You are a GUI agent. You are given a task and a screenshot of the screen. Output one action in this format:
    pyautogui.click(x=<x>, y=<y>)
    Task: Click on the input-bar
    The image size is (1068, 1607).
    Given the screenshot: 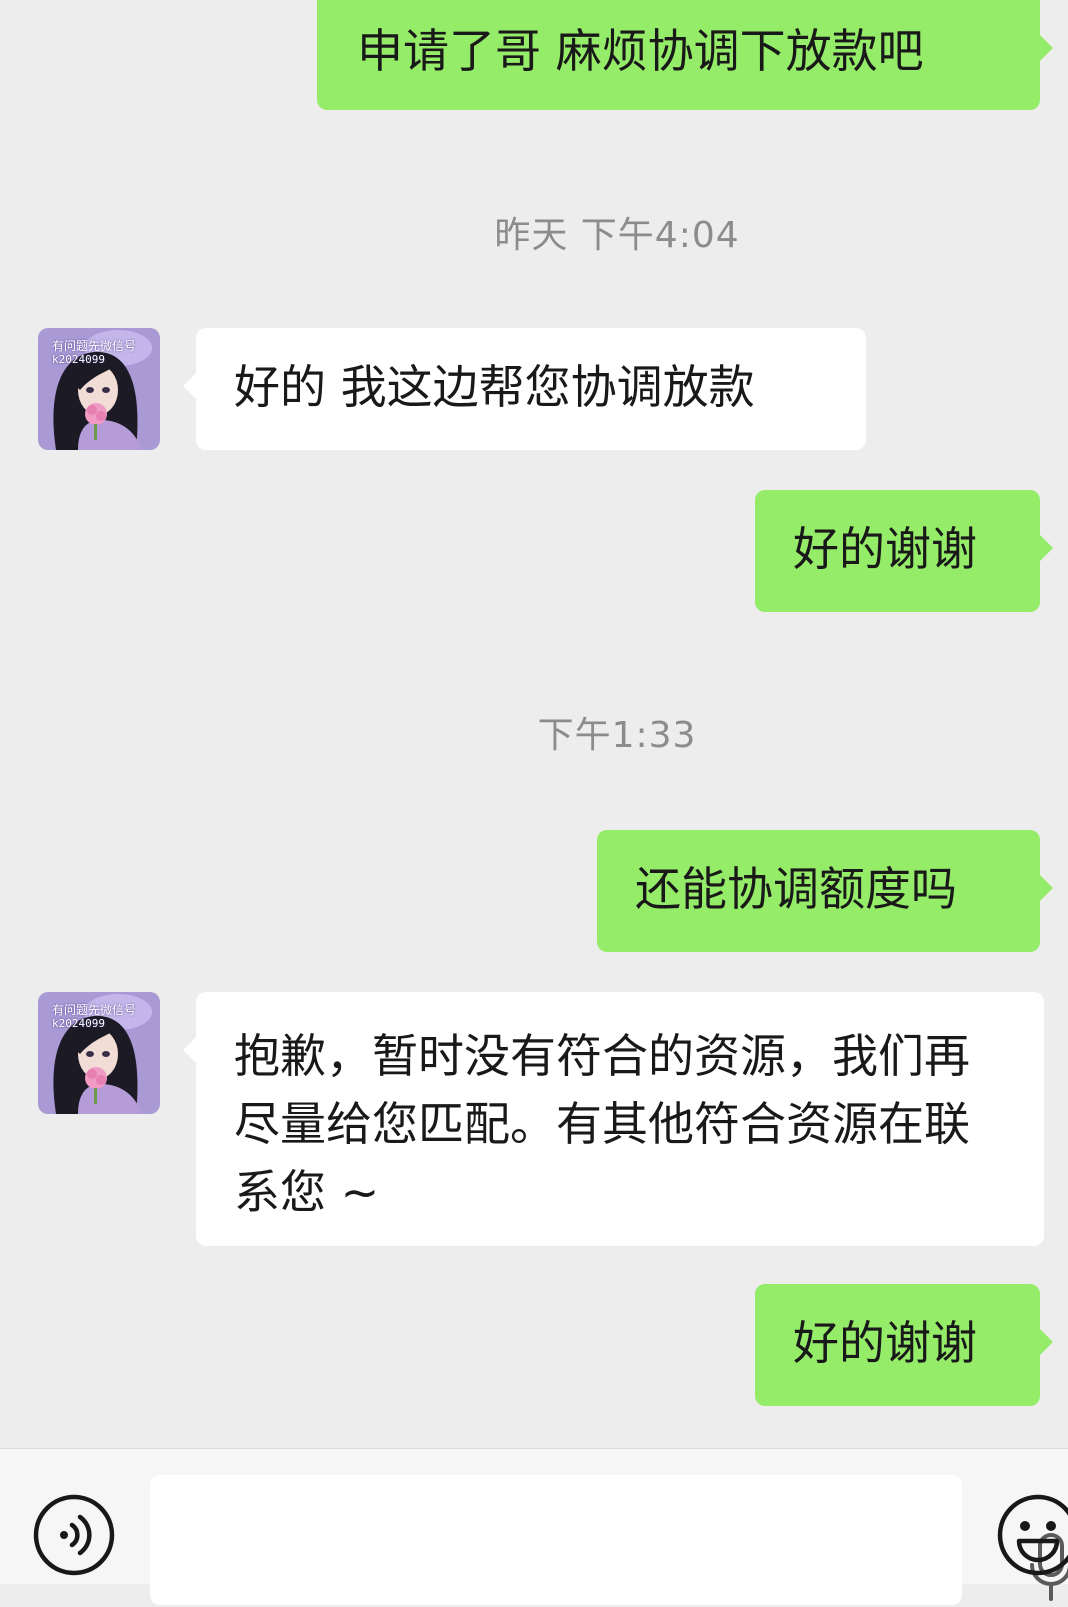 What is the action you would take?
    pyautogui.click(x=534, y=1526)
    